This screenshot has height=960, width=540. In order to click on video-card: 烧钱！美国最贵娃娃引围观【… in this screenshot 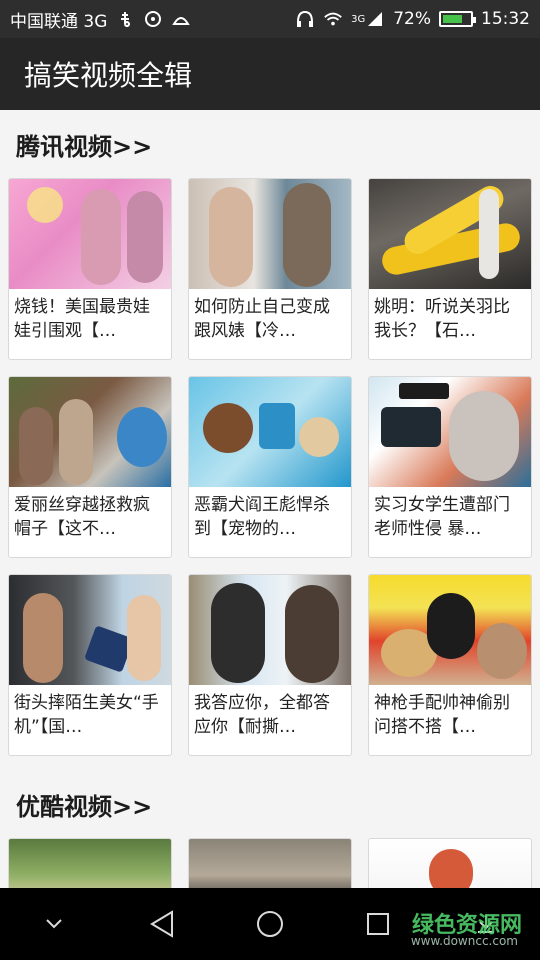, I will do `click(90, 269)`.